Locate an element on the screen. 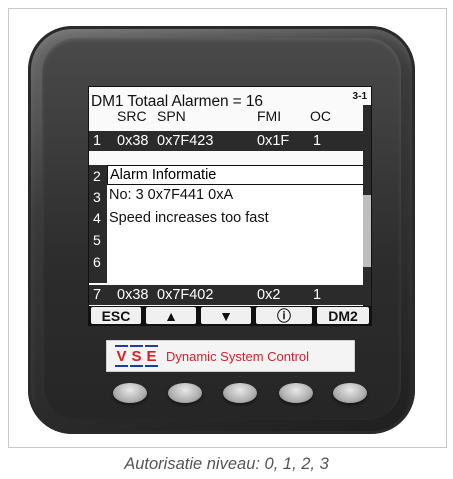 This screenshot has height=479, width=453. col-src: SRC is located at coordinates (132, 116).